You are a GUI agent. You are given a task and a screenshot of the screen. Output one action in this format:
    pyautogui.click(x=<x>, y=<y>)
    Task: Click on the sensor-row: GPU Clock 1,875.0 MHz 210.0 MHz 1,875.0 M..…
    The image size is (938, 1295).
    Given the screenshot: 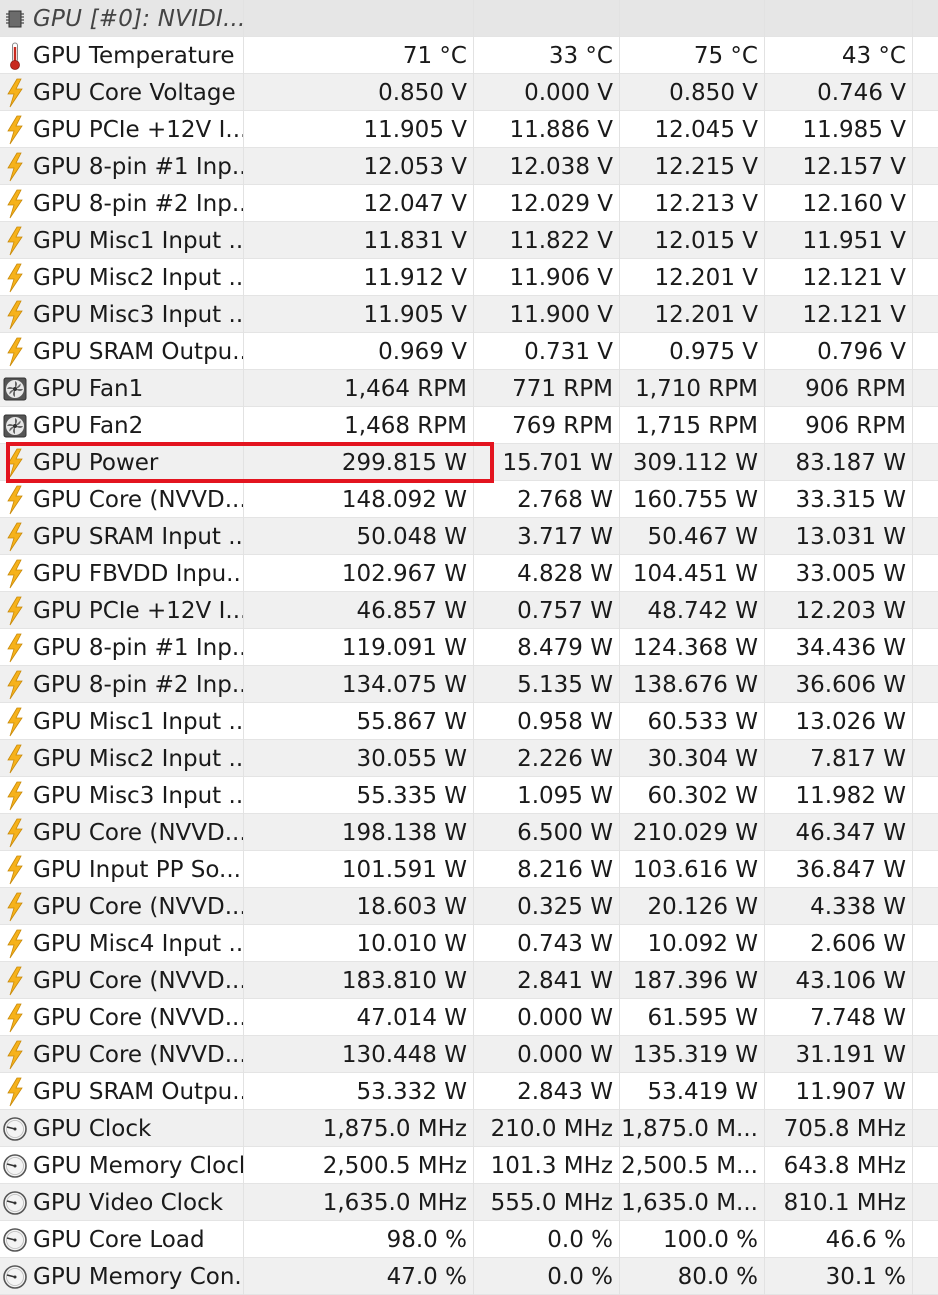 What is the action you would take?
    pyautogui.click(x=469, y=1128)
    